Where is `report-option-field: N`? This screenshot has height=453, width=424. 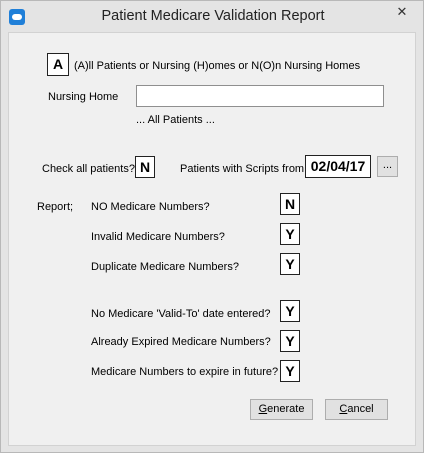
report-option-field: N is located at coordinates (290, 204).